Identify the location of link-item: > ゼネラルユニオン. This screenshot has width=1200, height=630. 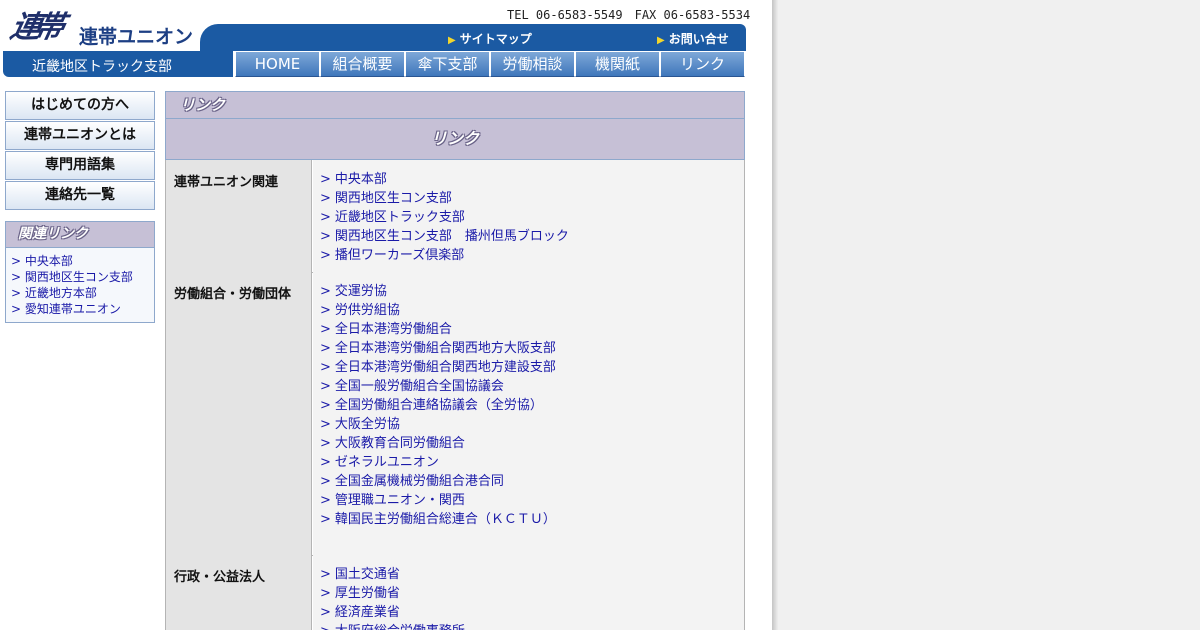
(532, 462).